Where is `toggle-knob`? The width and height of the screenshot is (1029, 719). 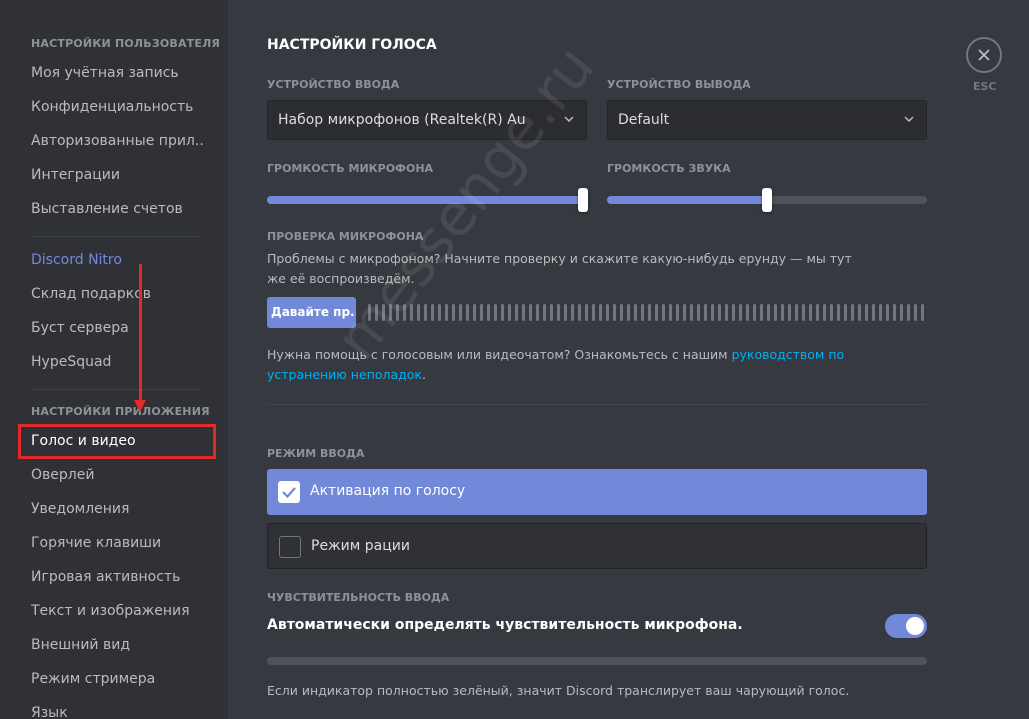 toggle-knob is located at coordinates (915, 626).